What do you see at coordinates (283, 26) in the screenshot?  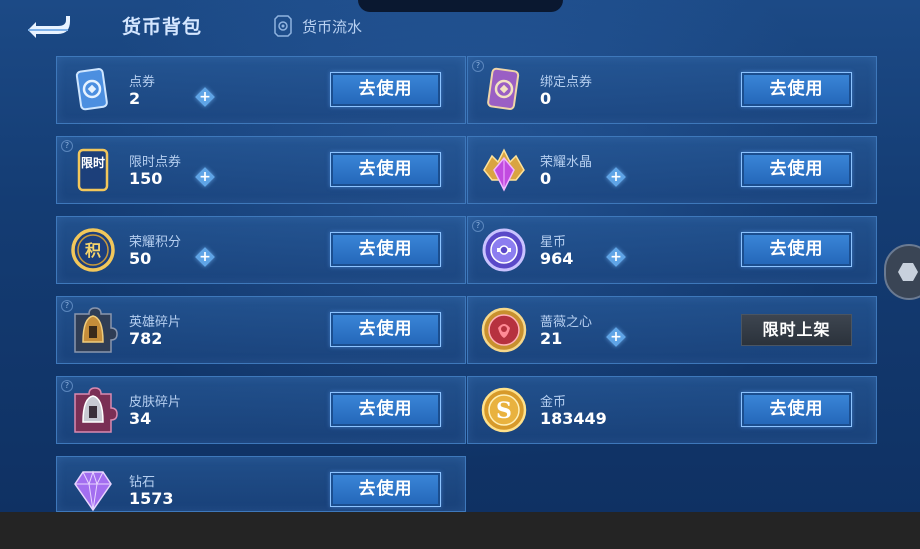 I see `flow-icon` at bounding box center [283, 26].